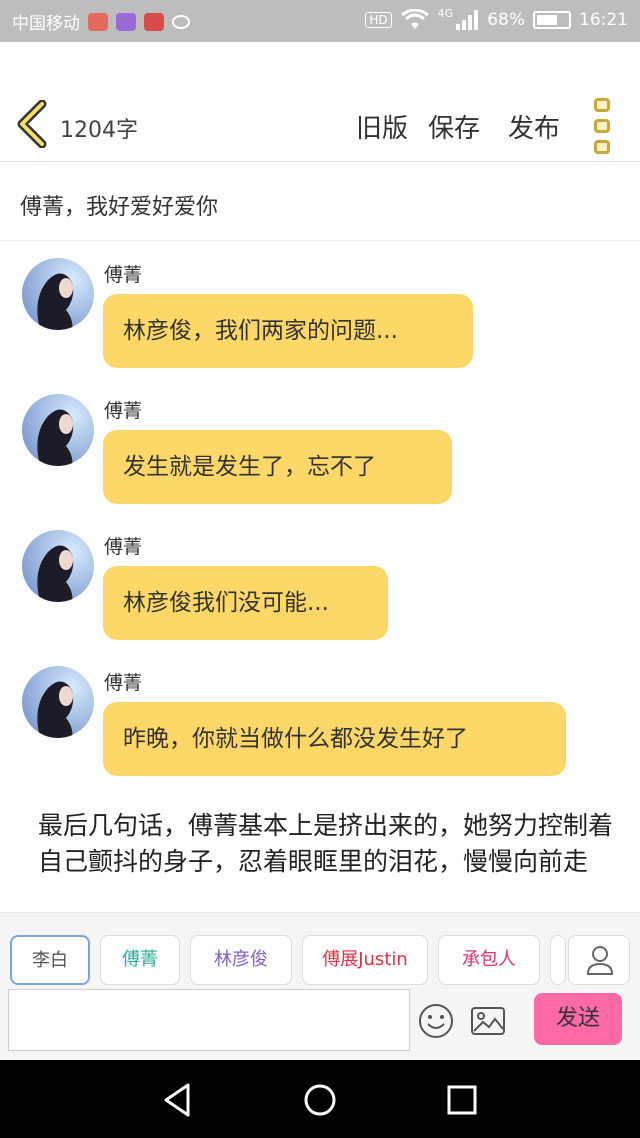 The width and height of the screenshot is (640, 1138). I want to click on carrier-name: 中国移动, so click(46, 24).